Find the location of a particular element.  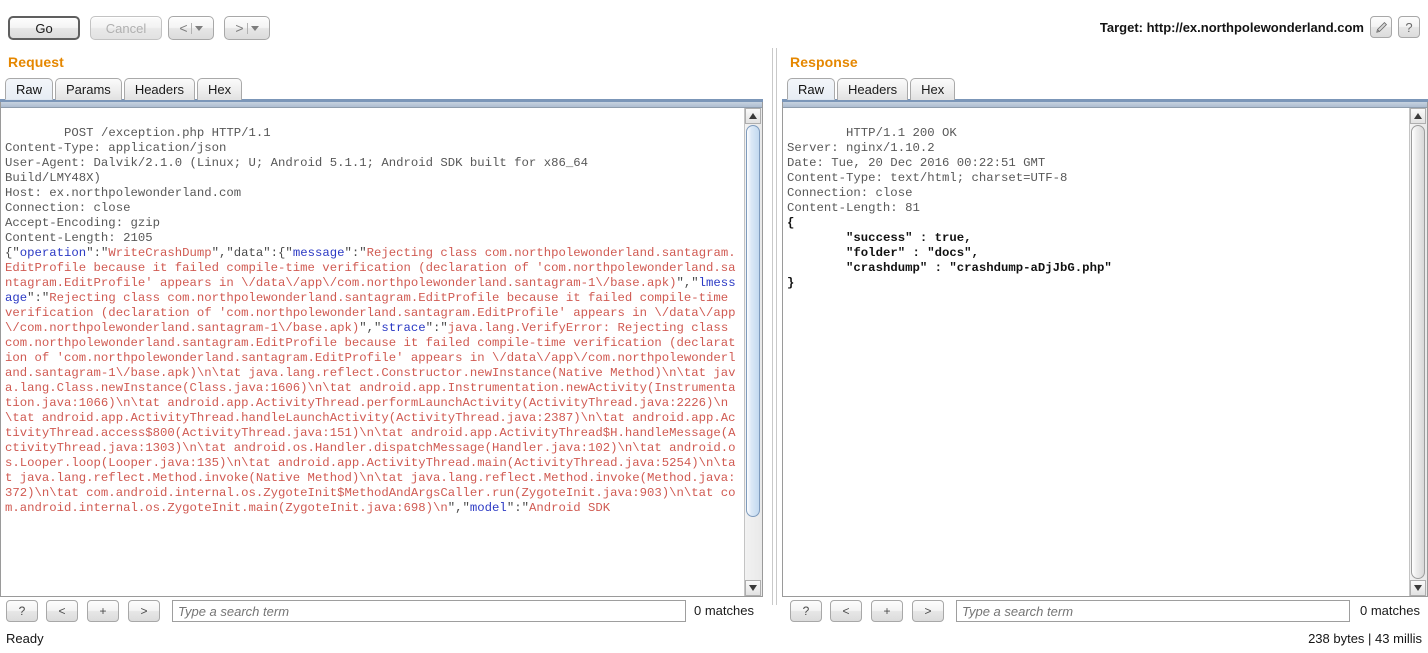

panel-split-divider is located at coordinates (775, 326).